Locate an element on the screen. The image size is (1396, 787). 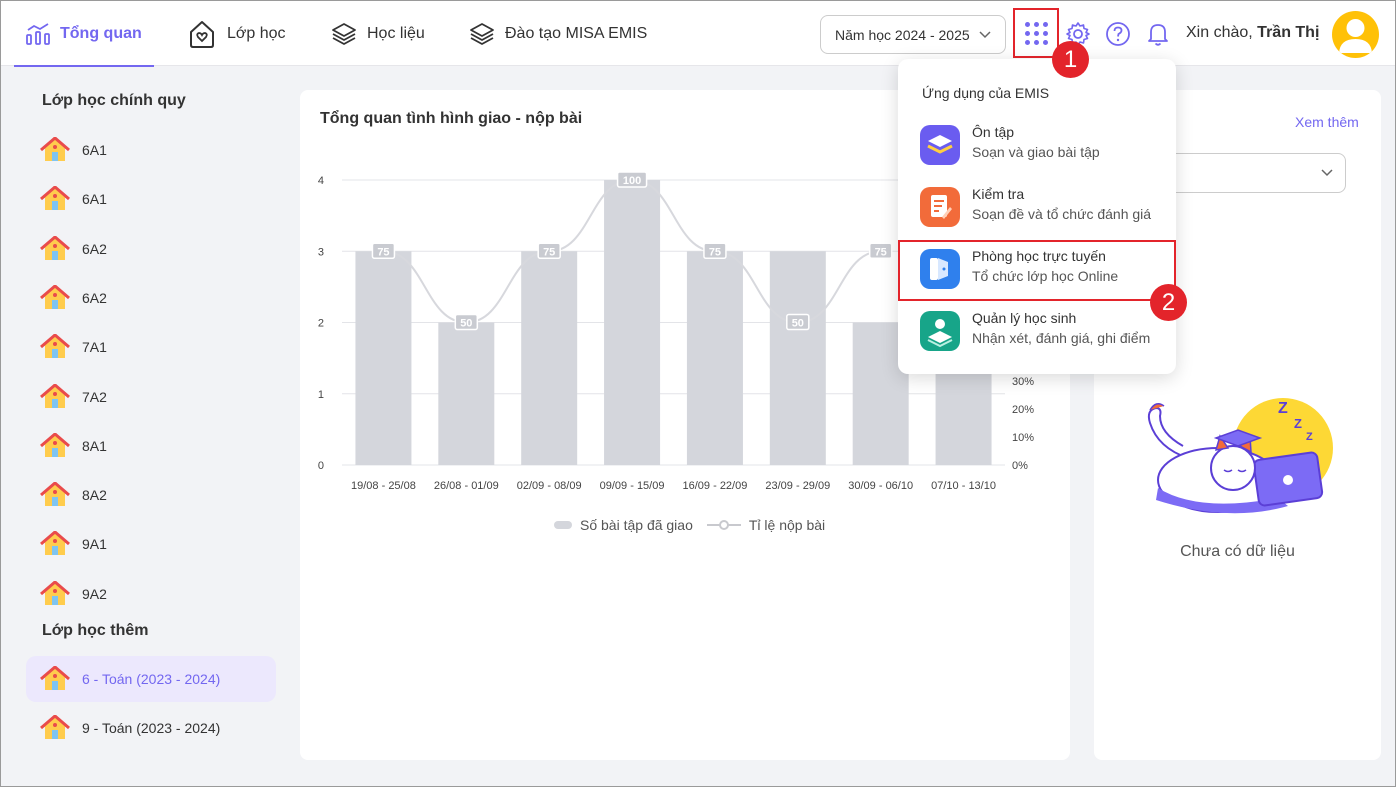
nav-classes: Lớp học is located at coordinates (236, 33).